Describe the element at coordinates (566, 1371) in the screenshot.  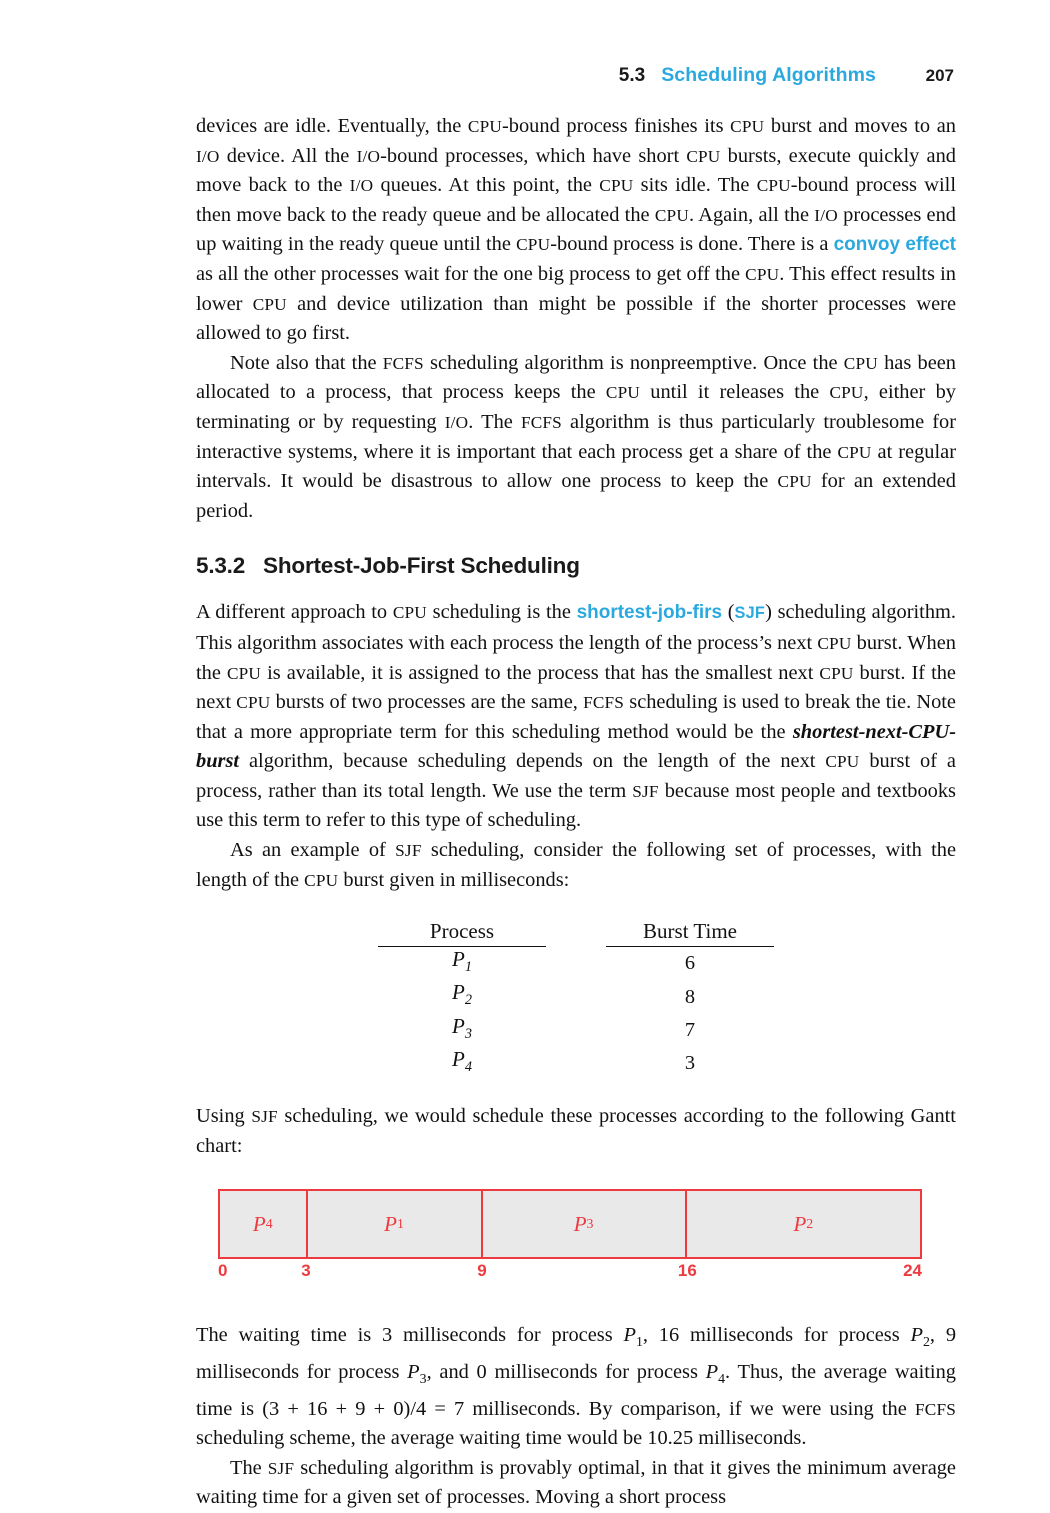
I see `text-run: , and 0 milliseconds for process` at that location.